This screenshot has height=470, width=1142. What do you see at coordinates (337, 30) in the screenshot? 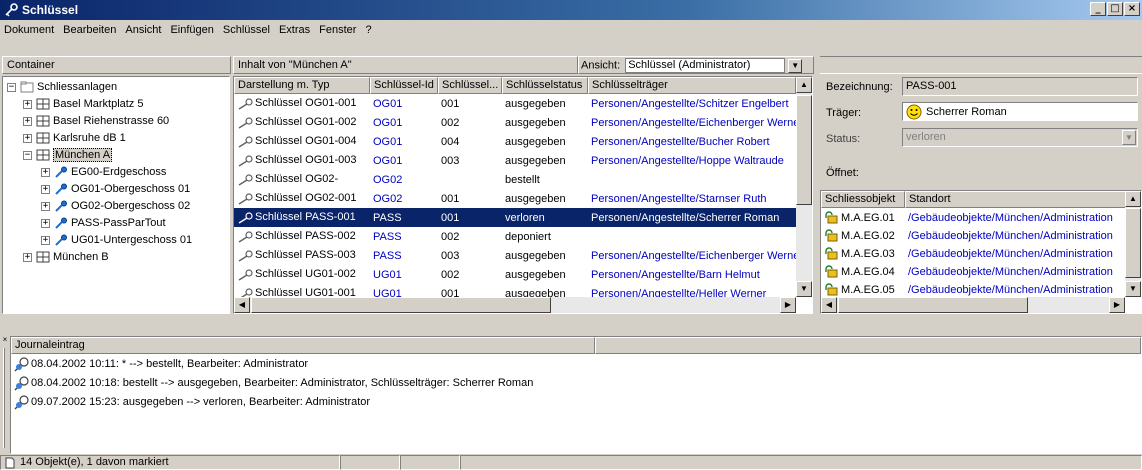
I see `menu-fenster: Fenster` at bounding box center [337, 30].